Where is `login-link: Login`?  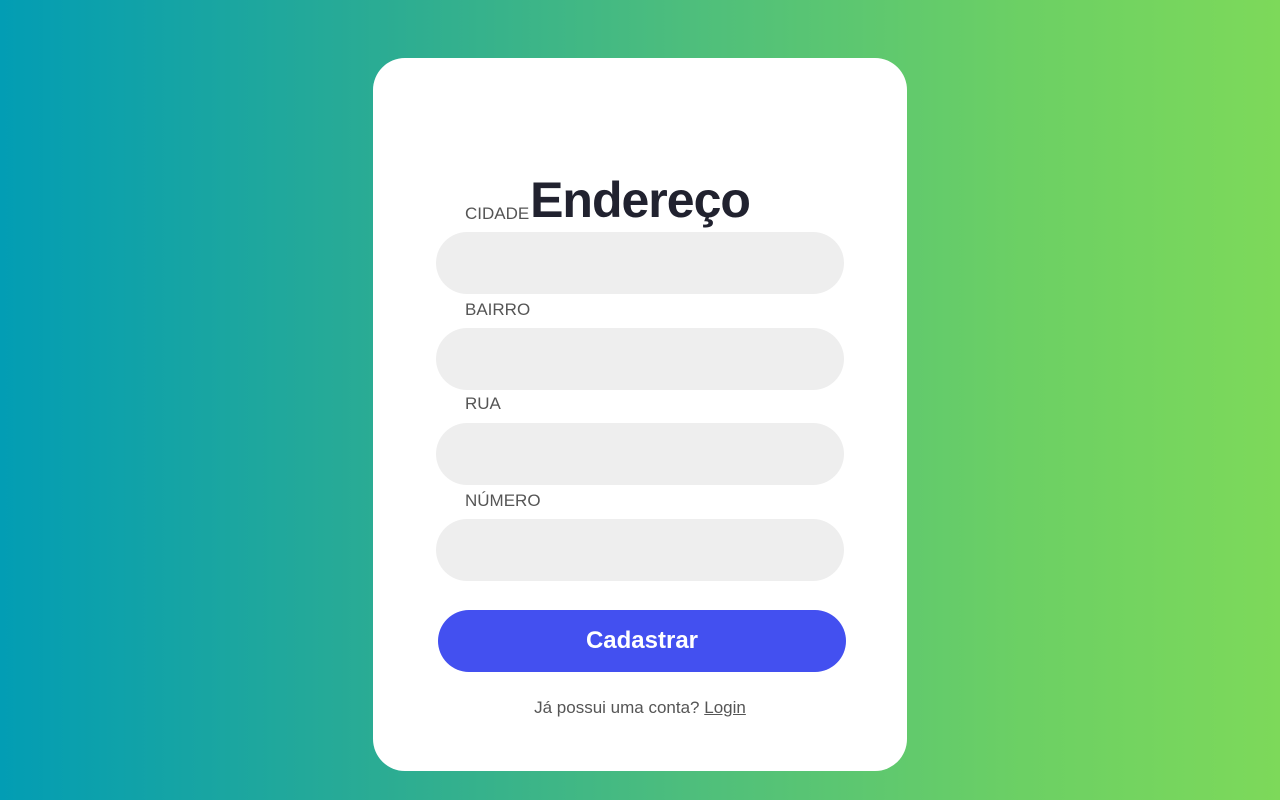 login-link: Login is located at coordinates (725, 707).